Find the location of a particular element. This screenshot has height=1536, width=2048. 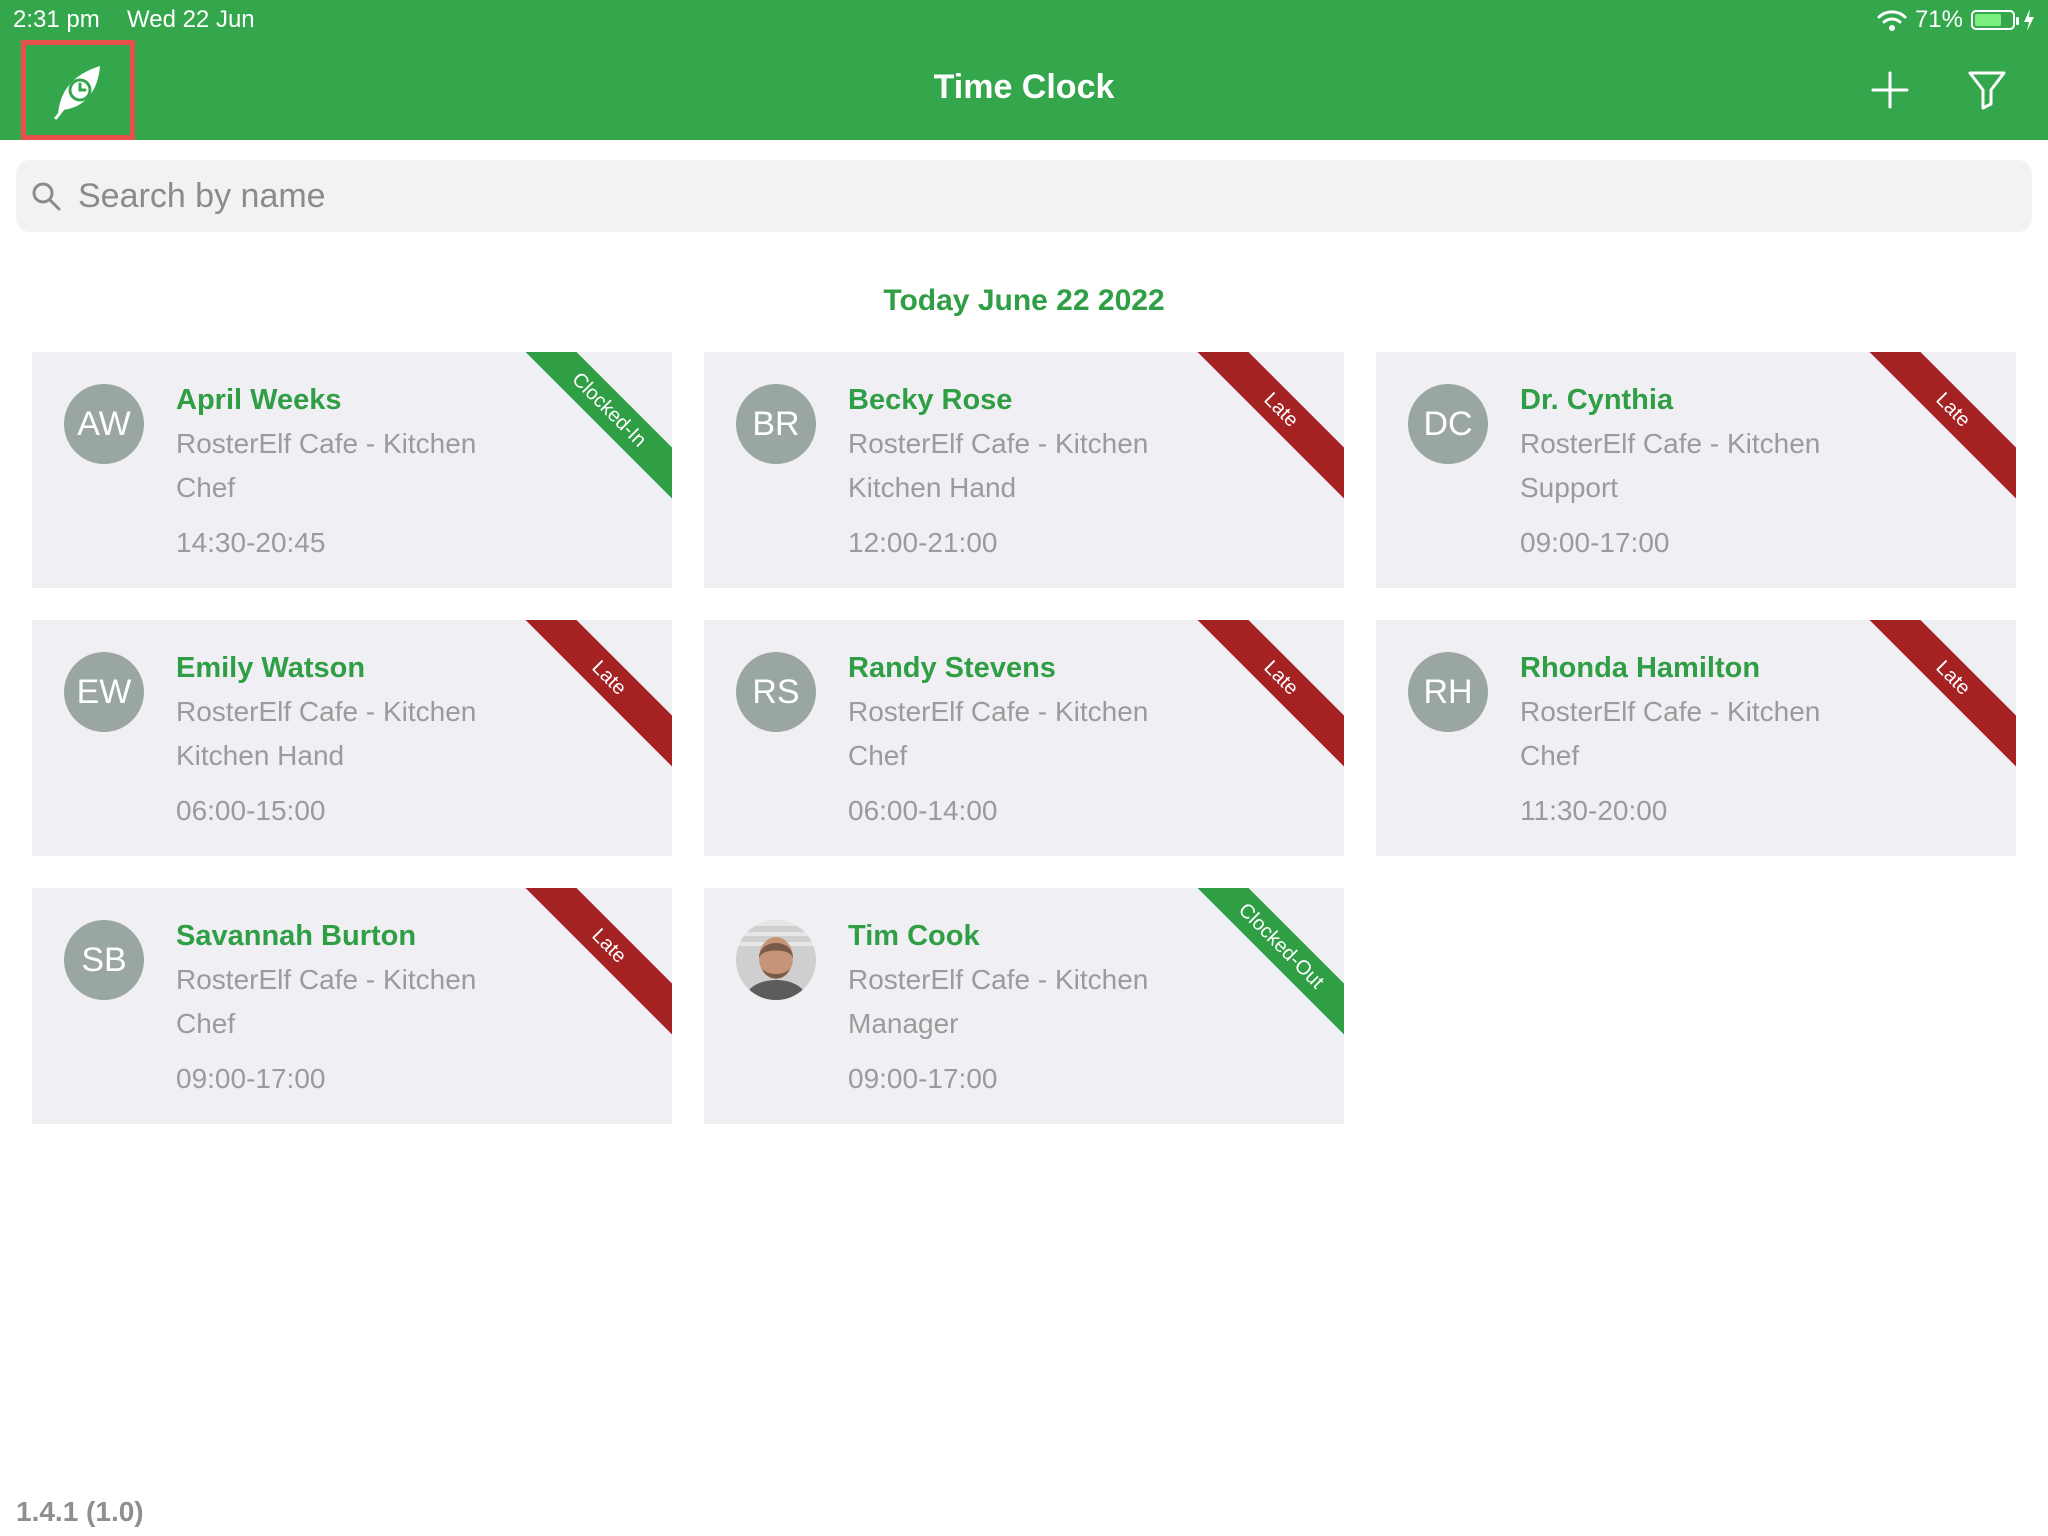

avatar is located at coordinates (776, 960).